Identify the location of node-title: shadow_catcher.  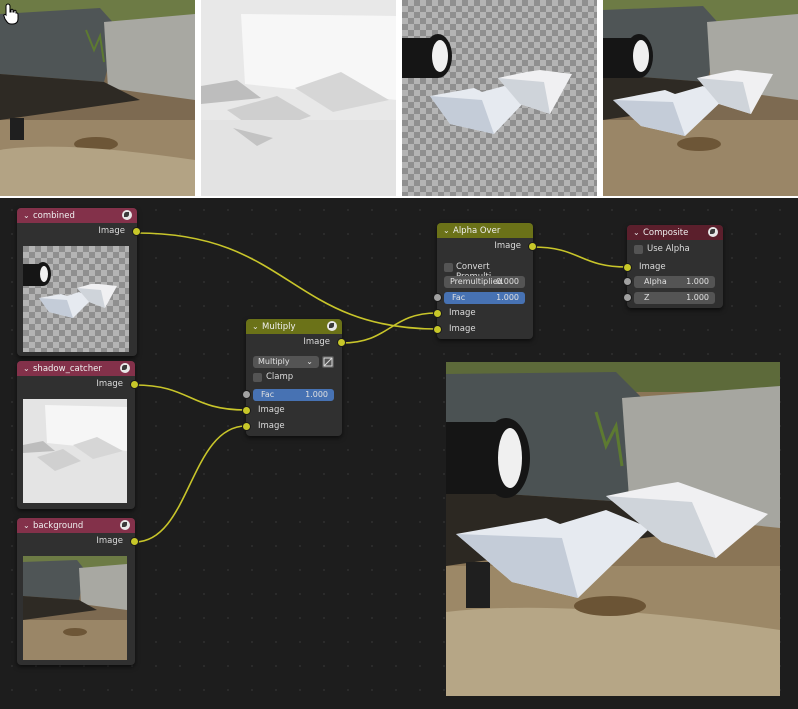
(67, 369).